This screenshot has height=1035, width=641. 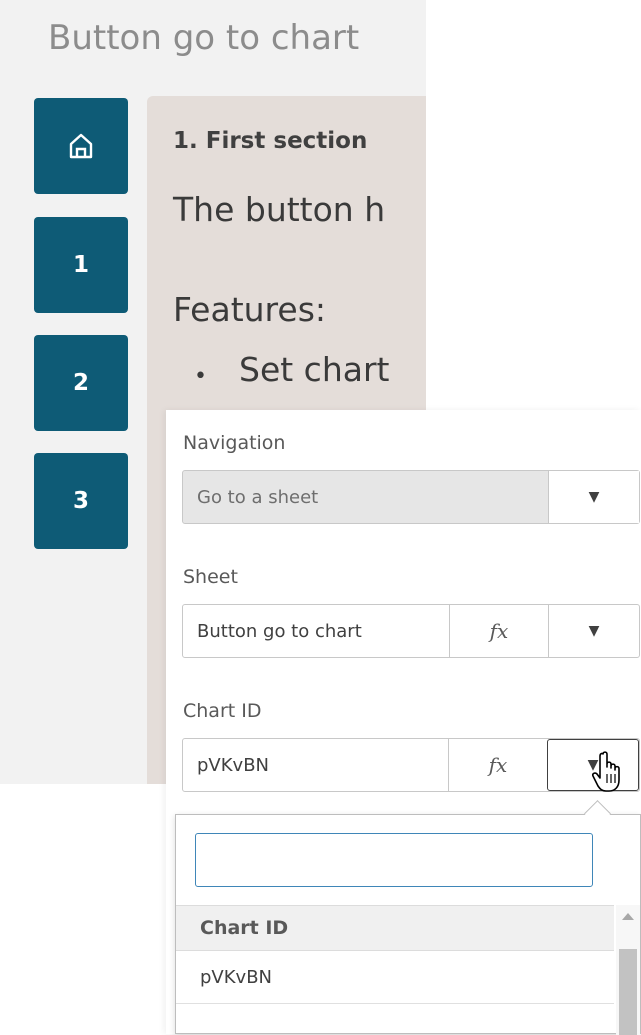 I want to click on hand-cursor-icon, so click(x=606, y=771).